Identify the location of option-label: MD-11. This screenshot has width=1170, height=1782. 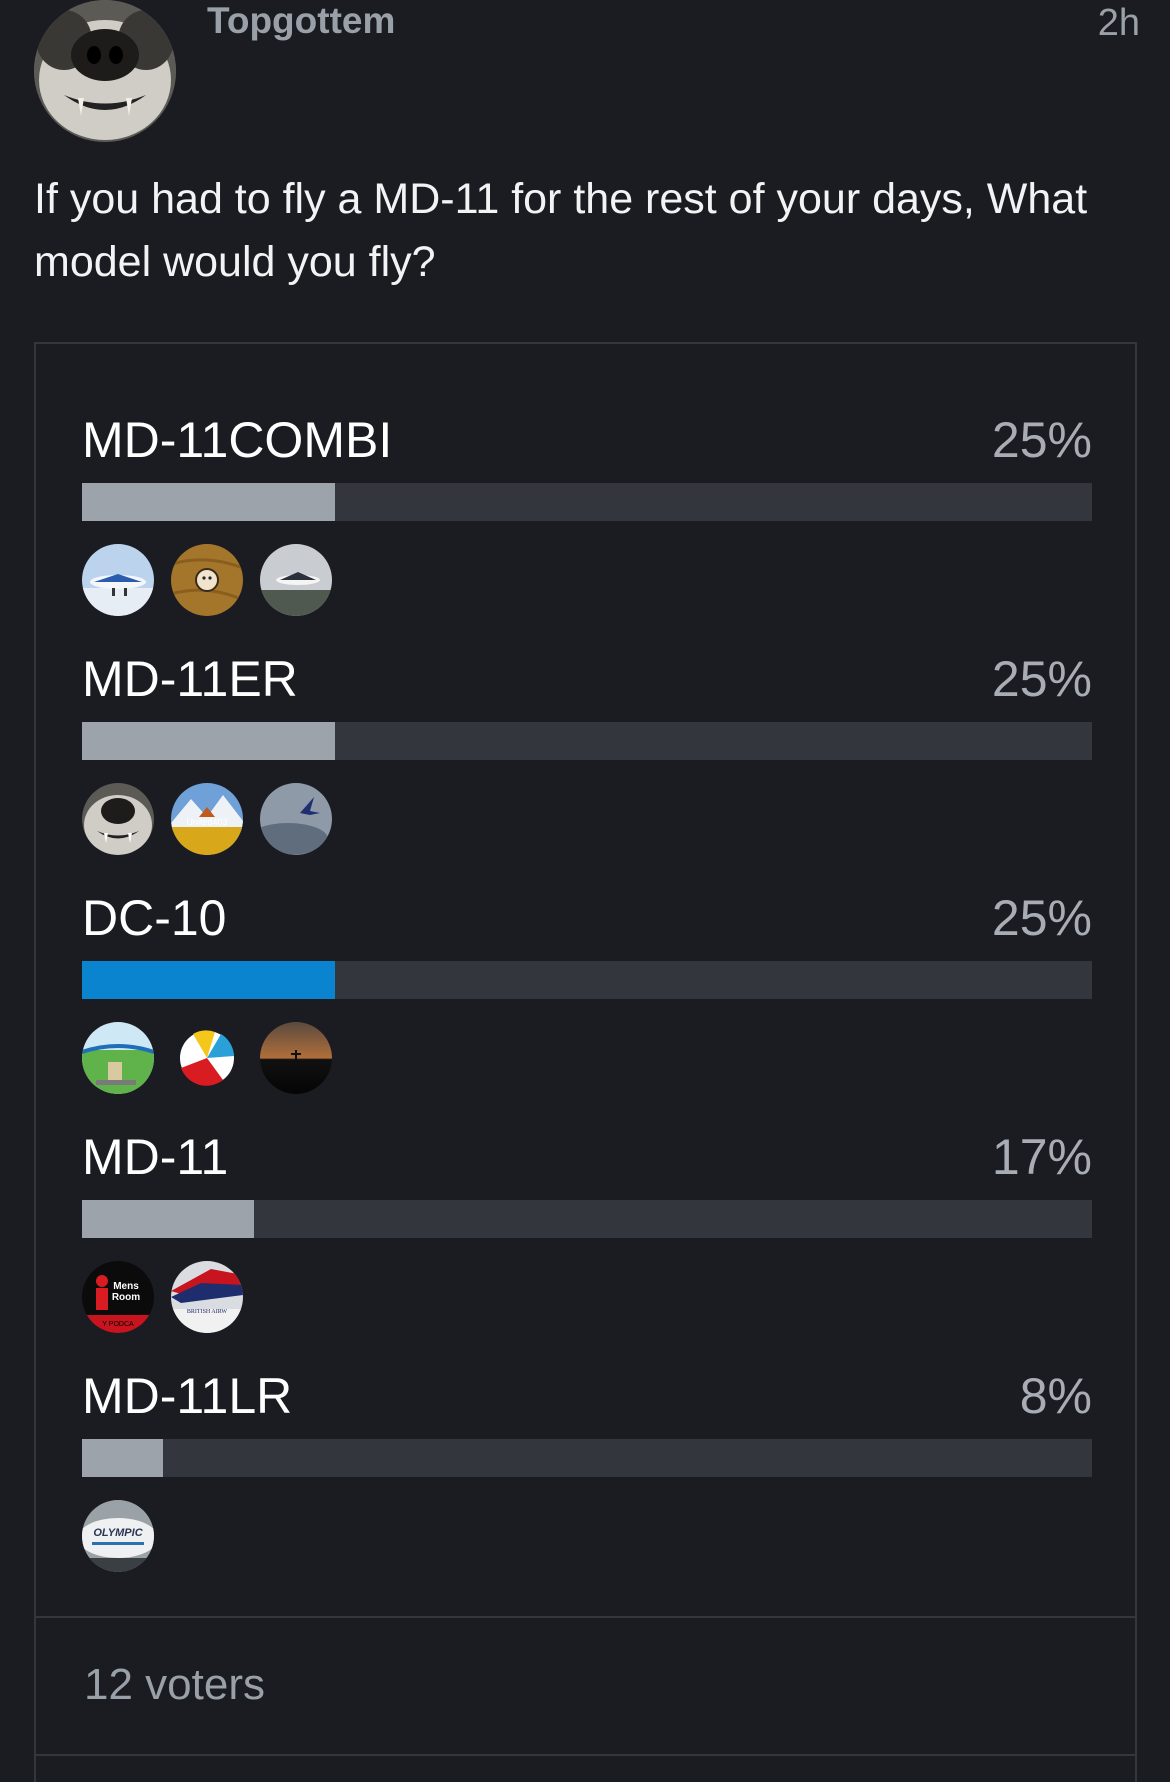
(155, 1157).